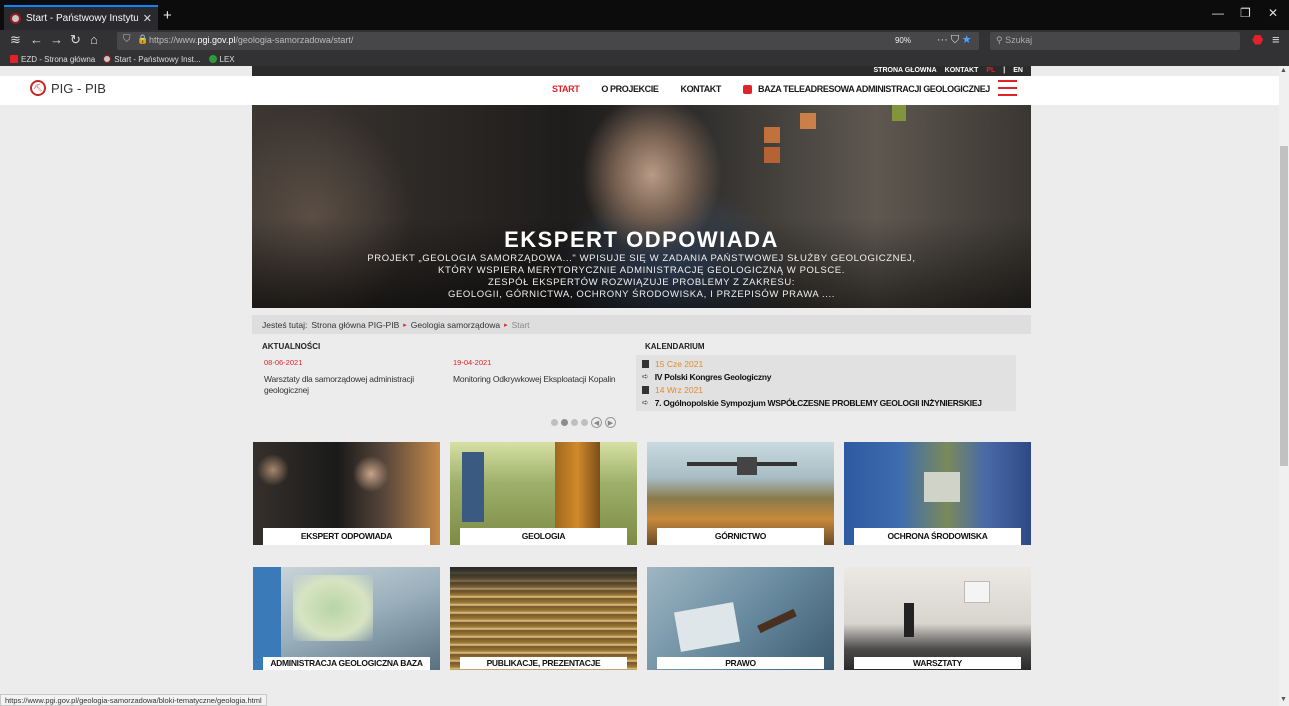 The width and height of the screenshot is (1289, 706). What do you see at coordinates (1115, 41) in the screenshot?
I see `search-bar: ⚲ Szukaj` at bounding box center [1115, 41].